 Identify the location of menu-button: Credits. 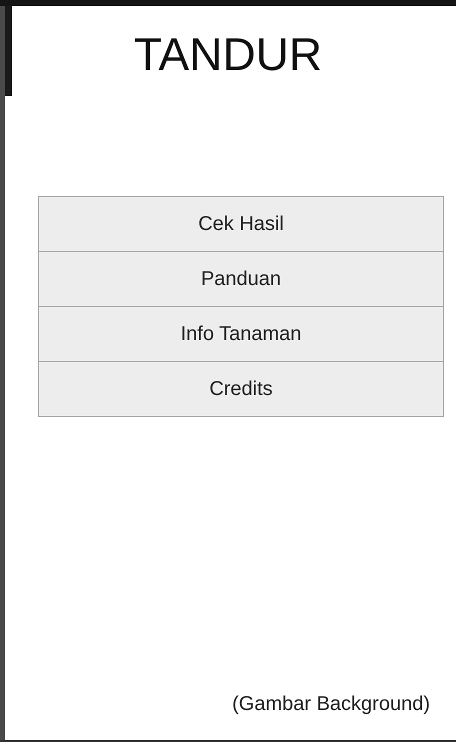
(241, 389).